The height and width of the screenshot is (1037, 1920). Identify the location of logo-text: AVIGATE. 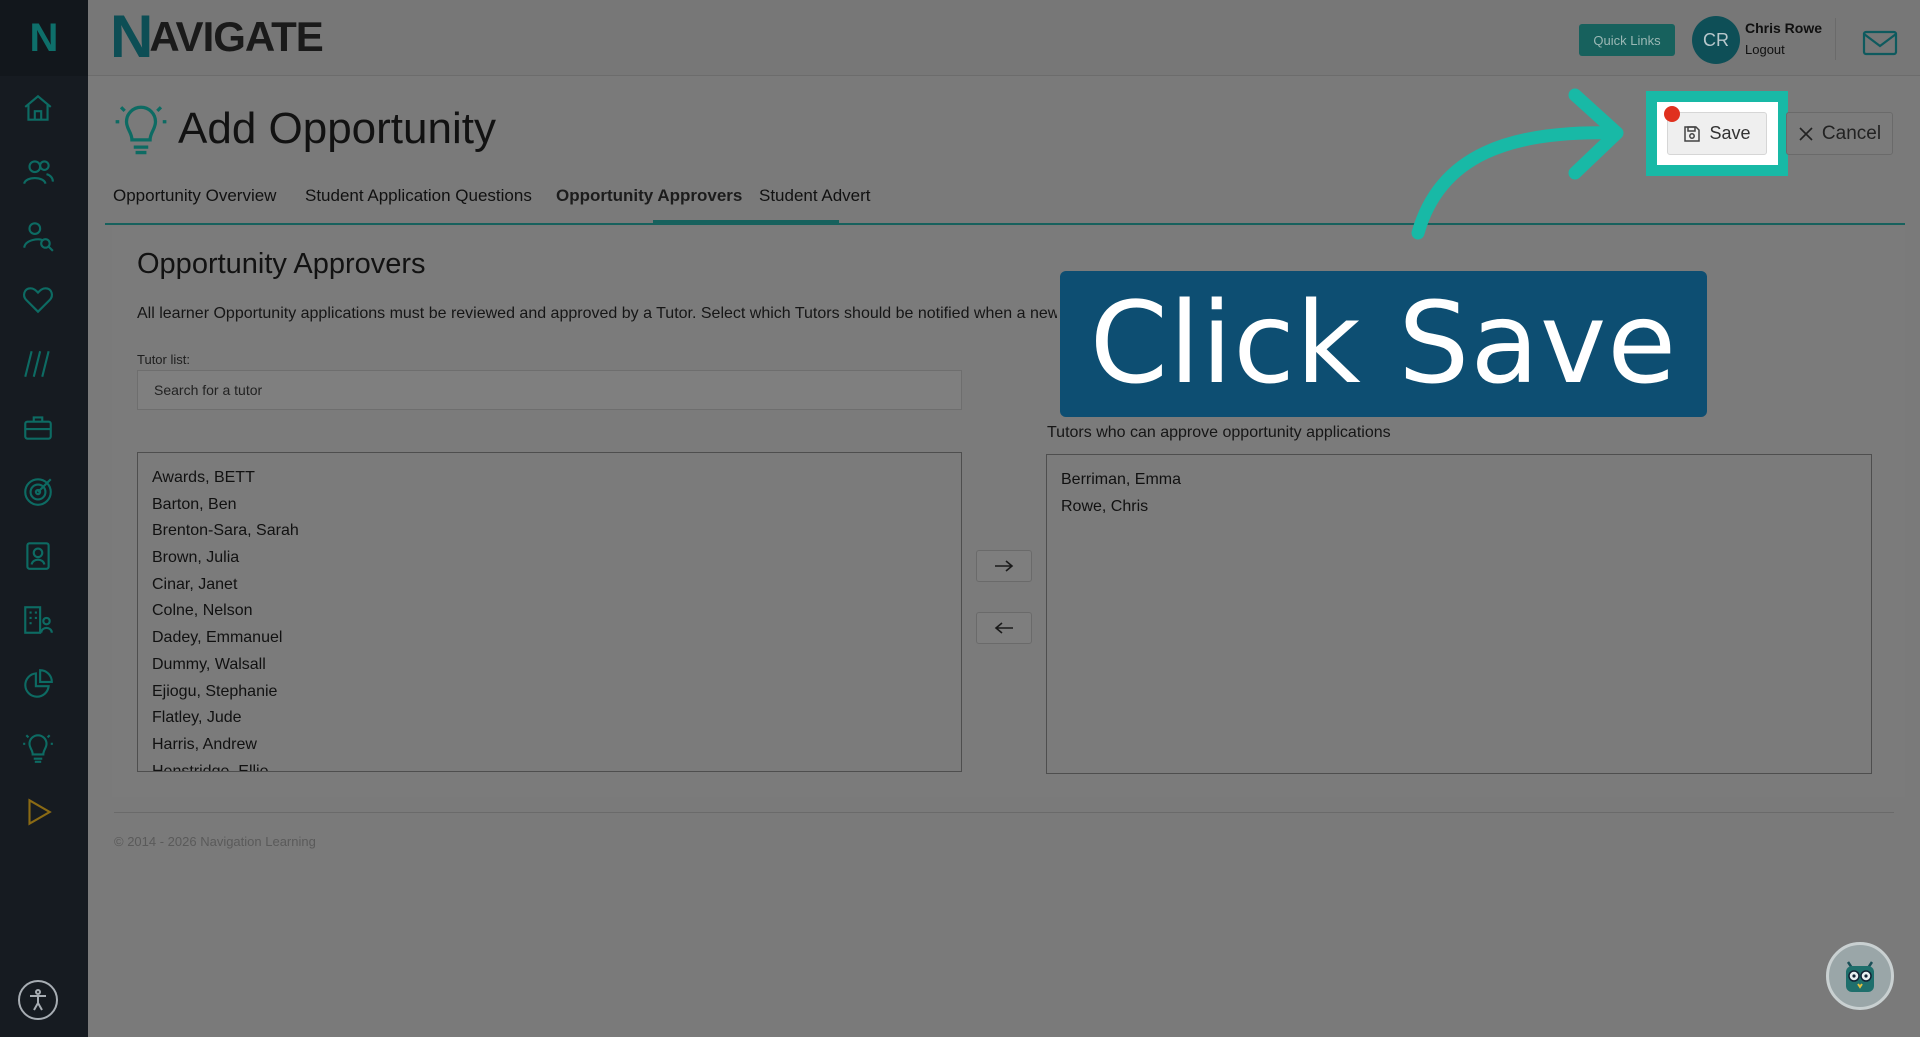
(236, 36).